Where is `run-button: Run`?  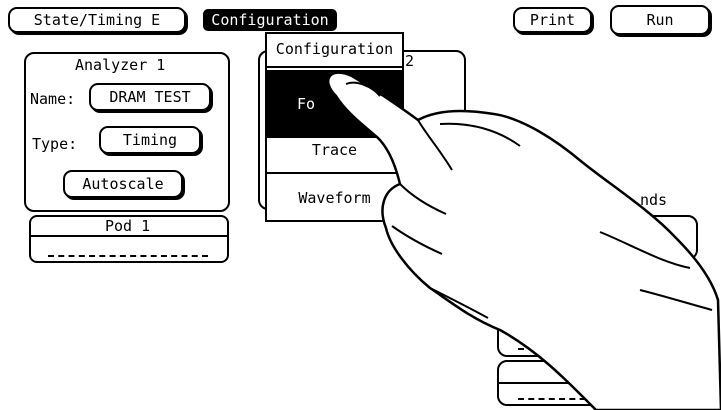 run-button: Run is located at coordinates (660, 20).